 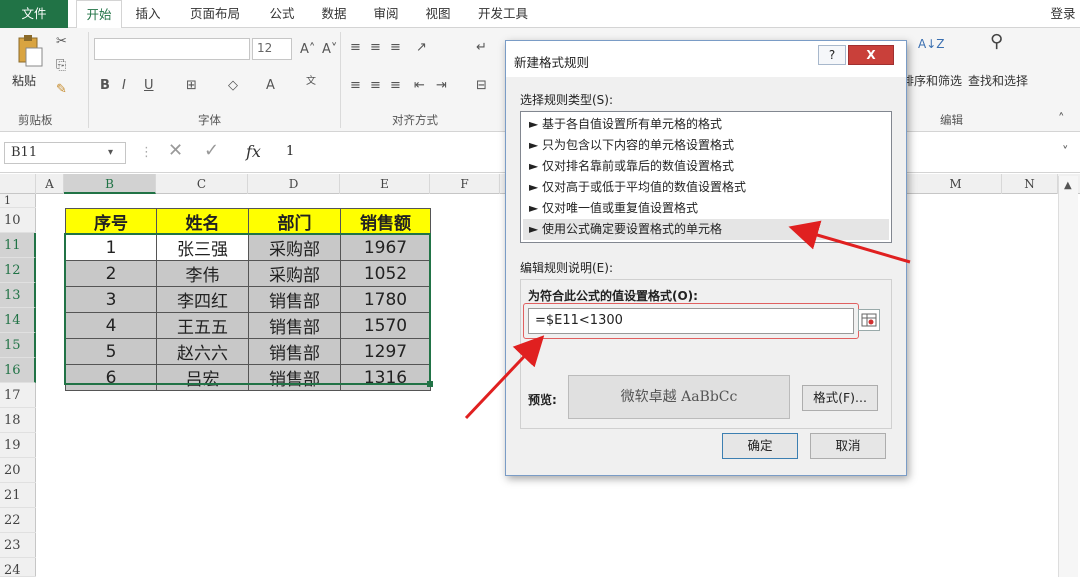 What do you see at coordinates (438, 14) in the screenshot?
I see `tab-view: 视图` at bounding box center [438, 14].